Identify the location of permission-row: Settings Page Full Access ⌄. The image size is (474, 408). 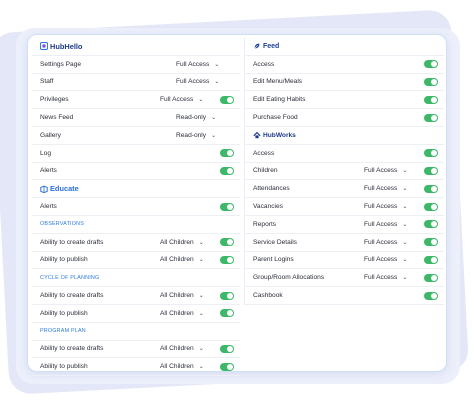
(136, 65).